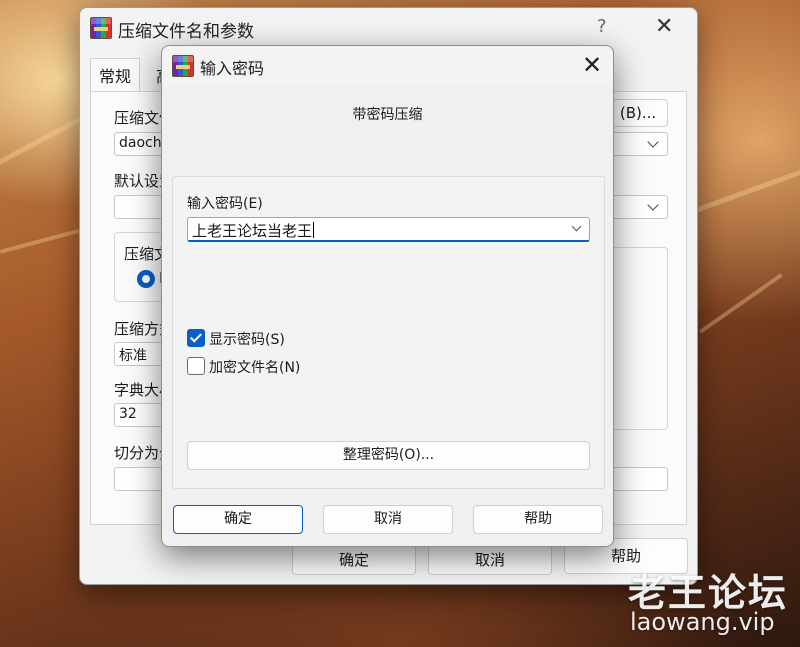 The image size is (800, 647). Describe the element at coordinates (196, 366) in the screenshot. I see `encrypt-filenames-checkbox` at that location.